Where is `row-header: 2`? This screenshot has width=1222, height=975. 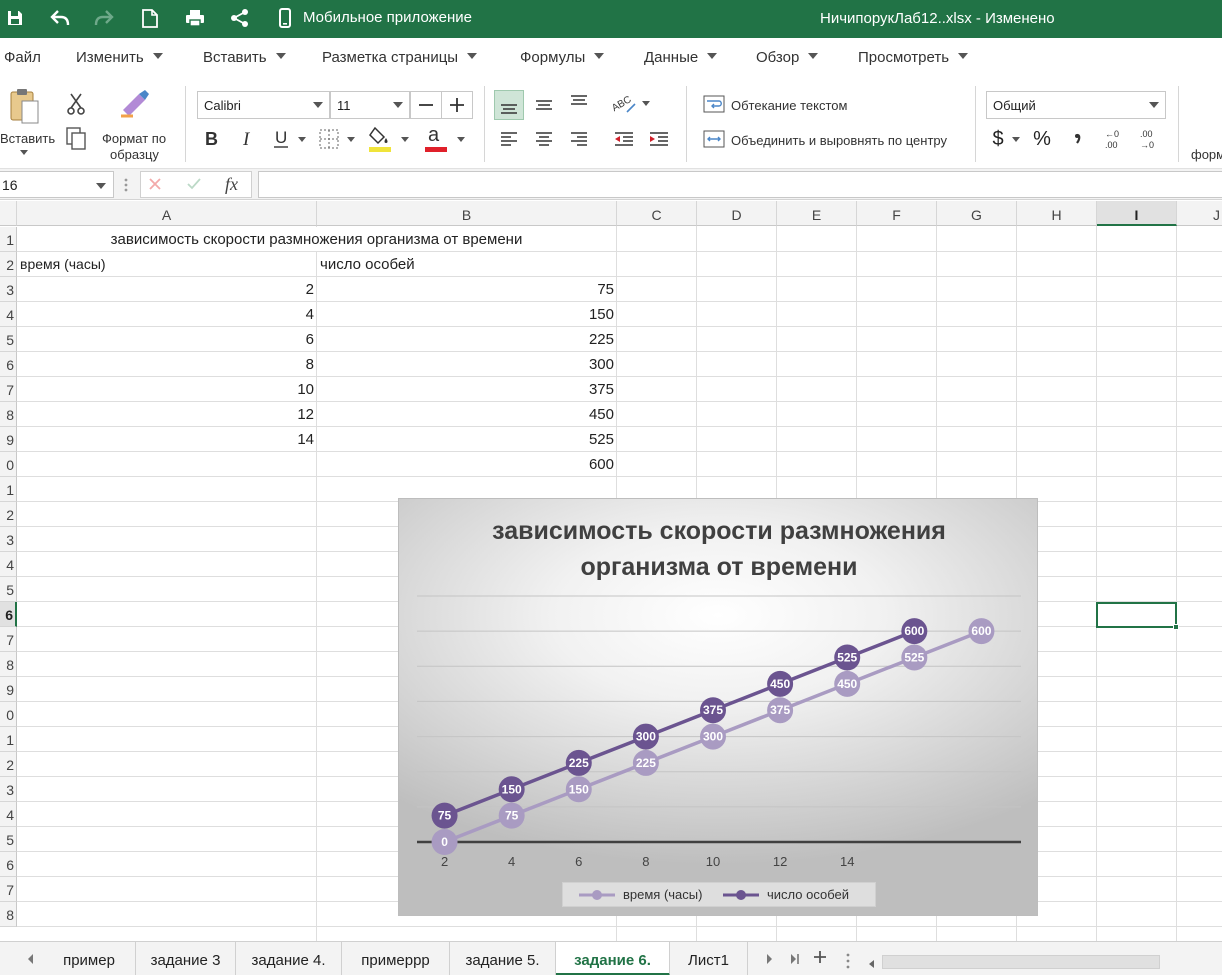
row-header: 2 is located at coordinates (8, 264).